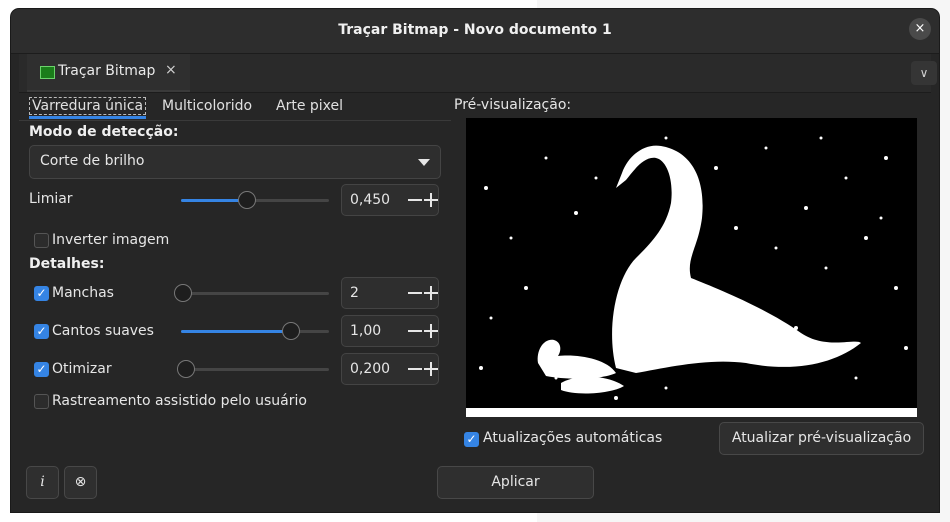 The image size is (950, 522). Describe the element at coordinates (253, 369) in the screenshot. I see `optimize-slider` at that location.